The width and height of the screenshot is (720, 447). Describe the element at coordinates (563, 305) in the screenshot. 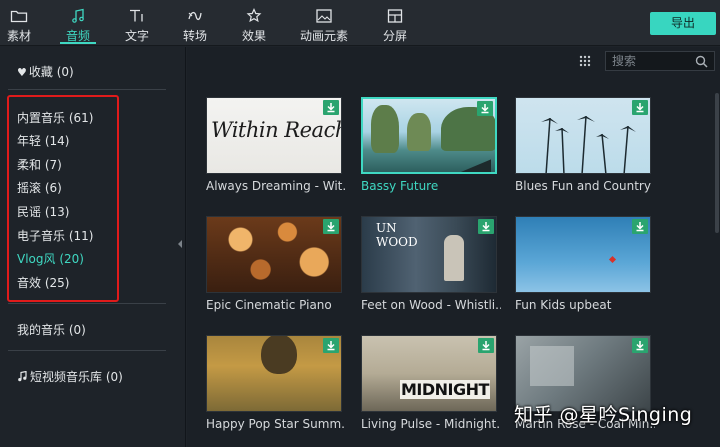

I see `card-title: Fun Kids upbeat` at that location.